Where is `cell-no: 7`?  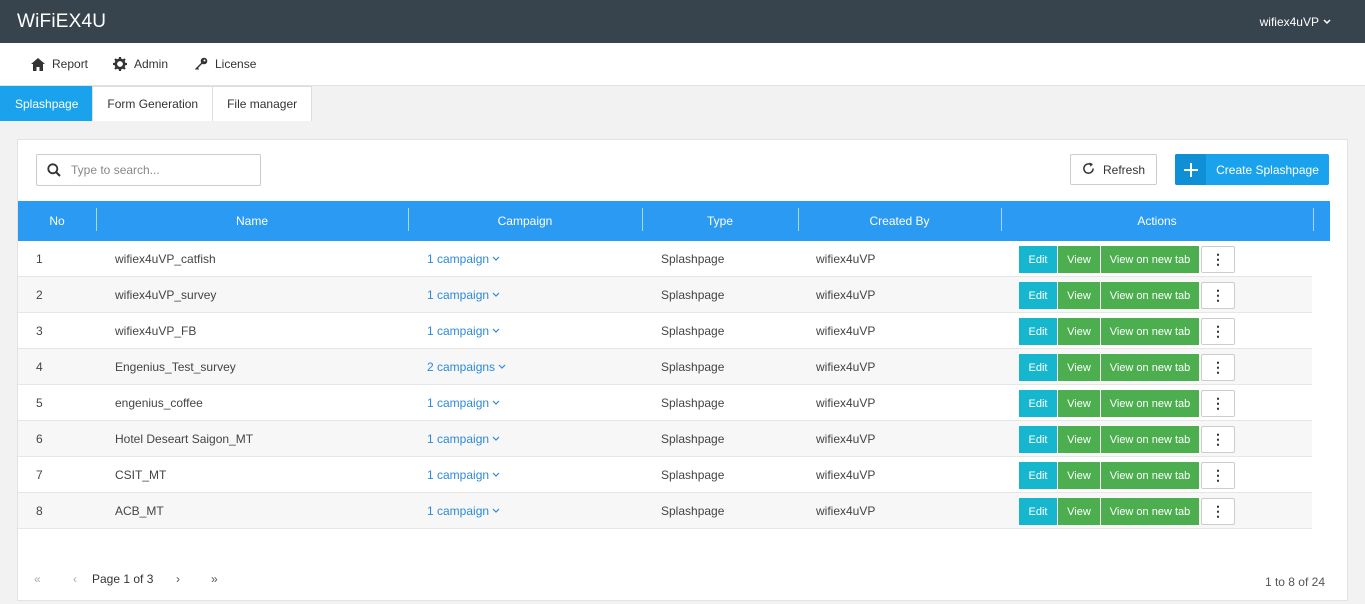
cell-no: 7 is located at coordinates (39, 475).